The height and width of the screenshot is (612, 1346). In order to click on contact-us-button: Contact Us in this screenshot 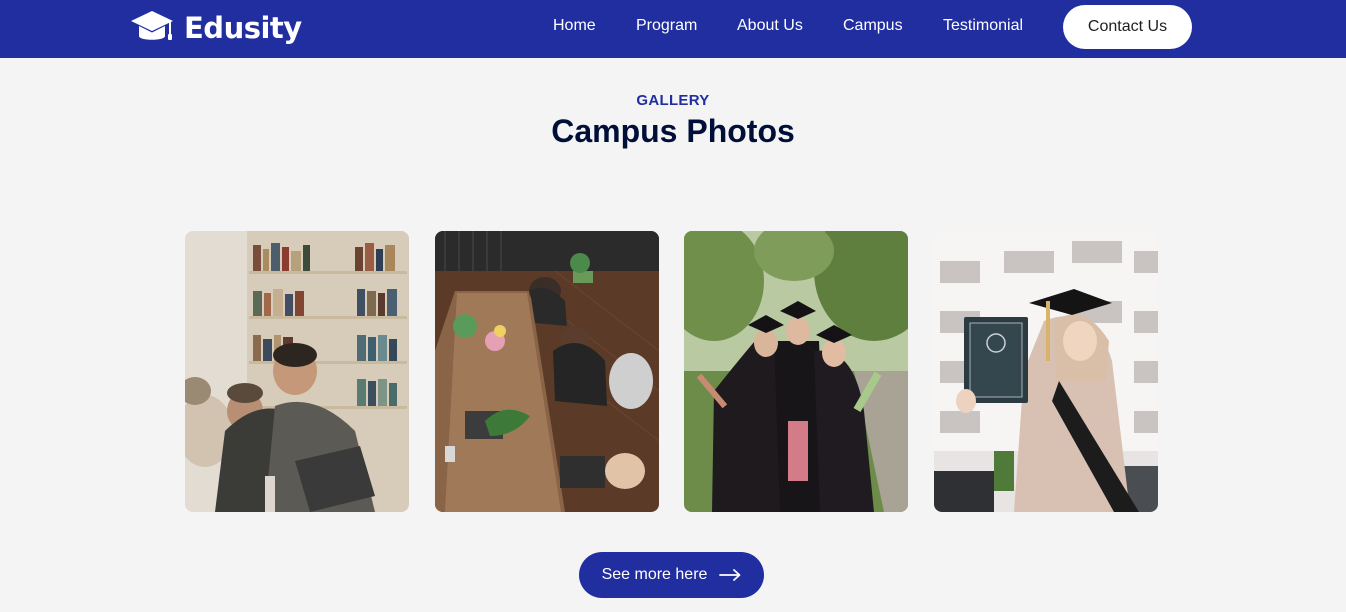, I will do `click(1127, 27)`.